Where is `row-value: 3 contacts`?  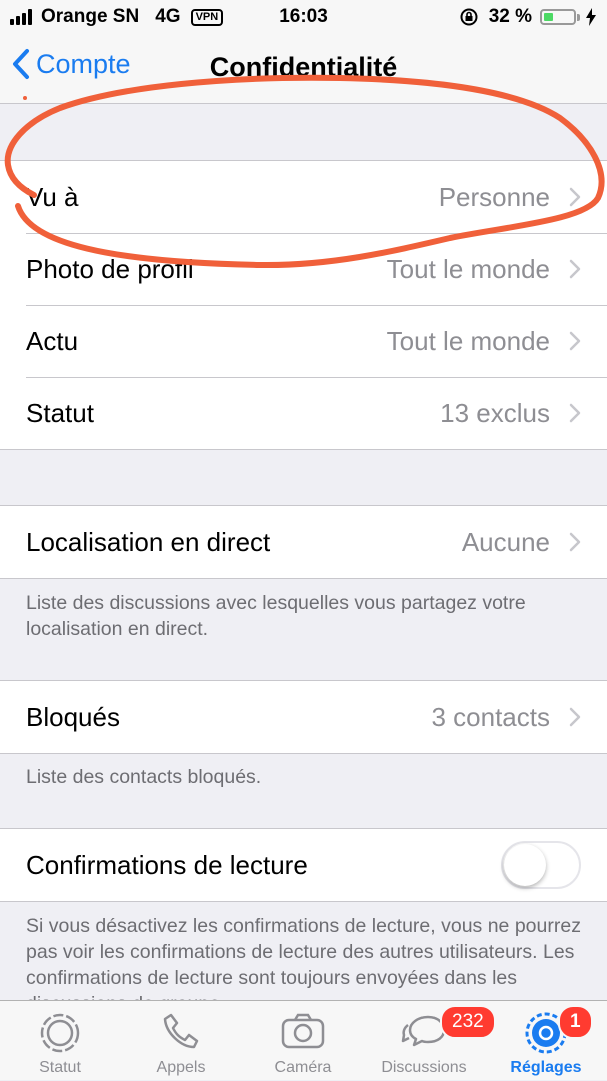 row-value: 3 contacts is located at coordinates (490, 716).